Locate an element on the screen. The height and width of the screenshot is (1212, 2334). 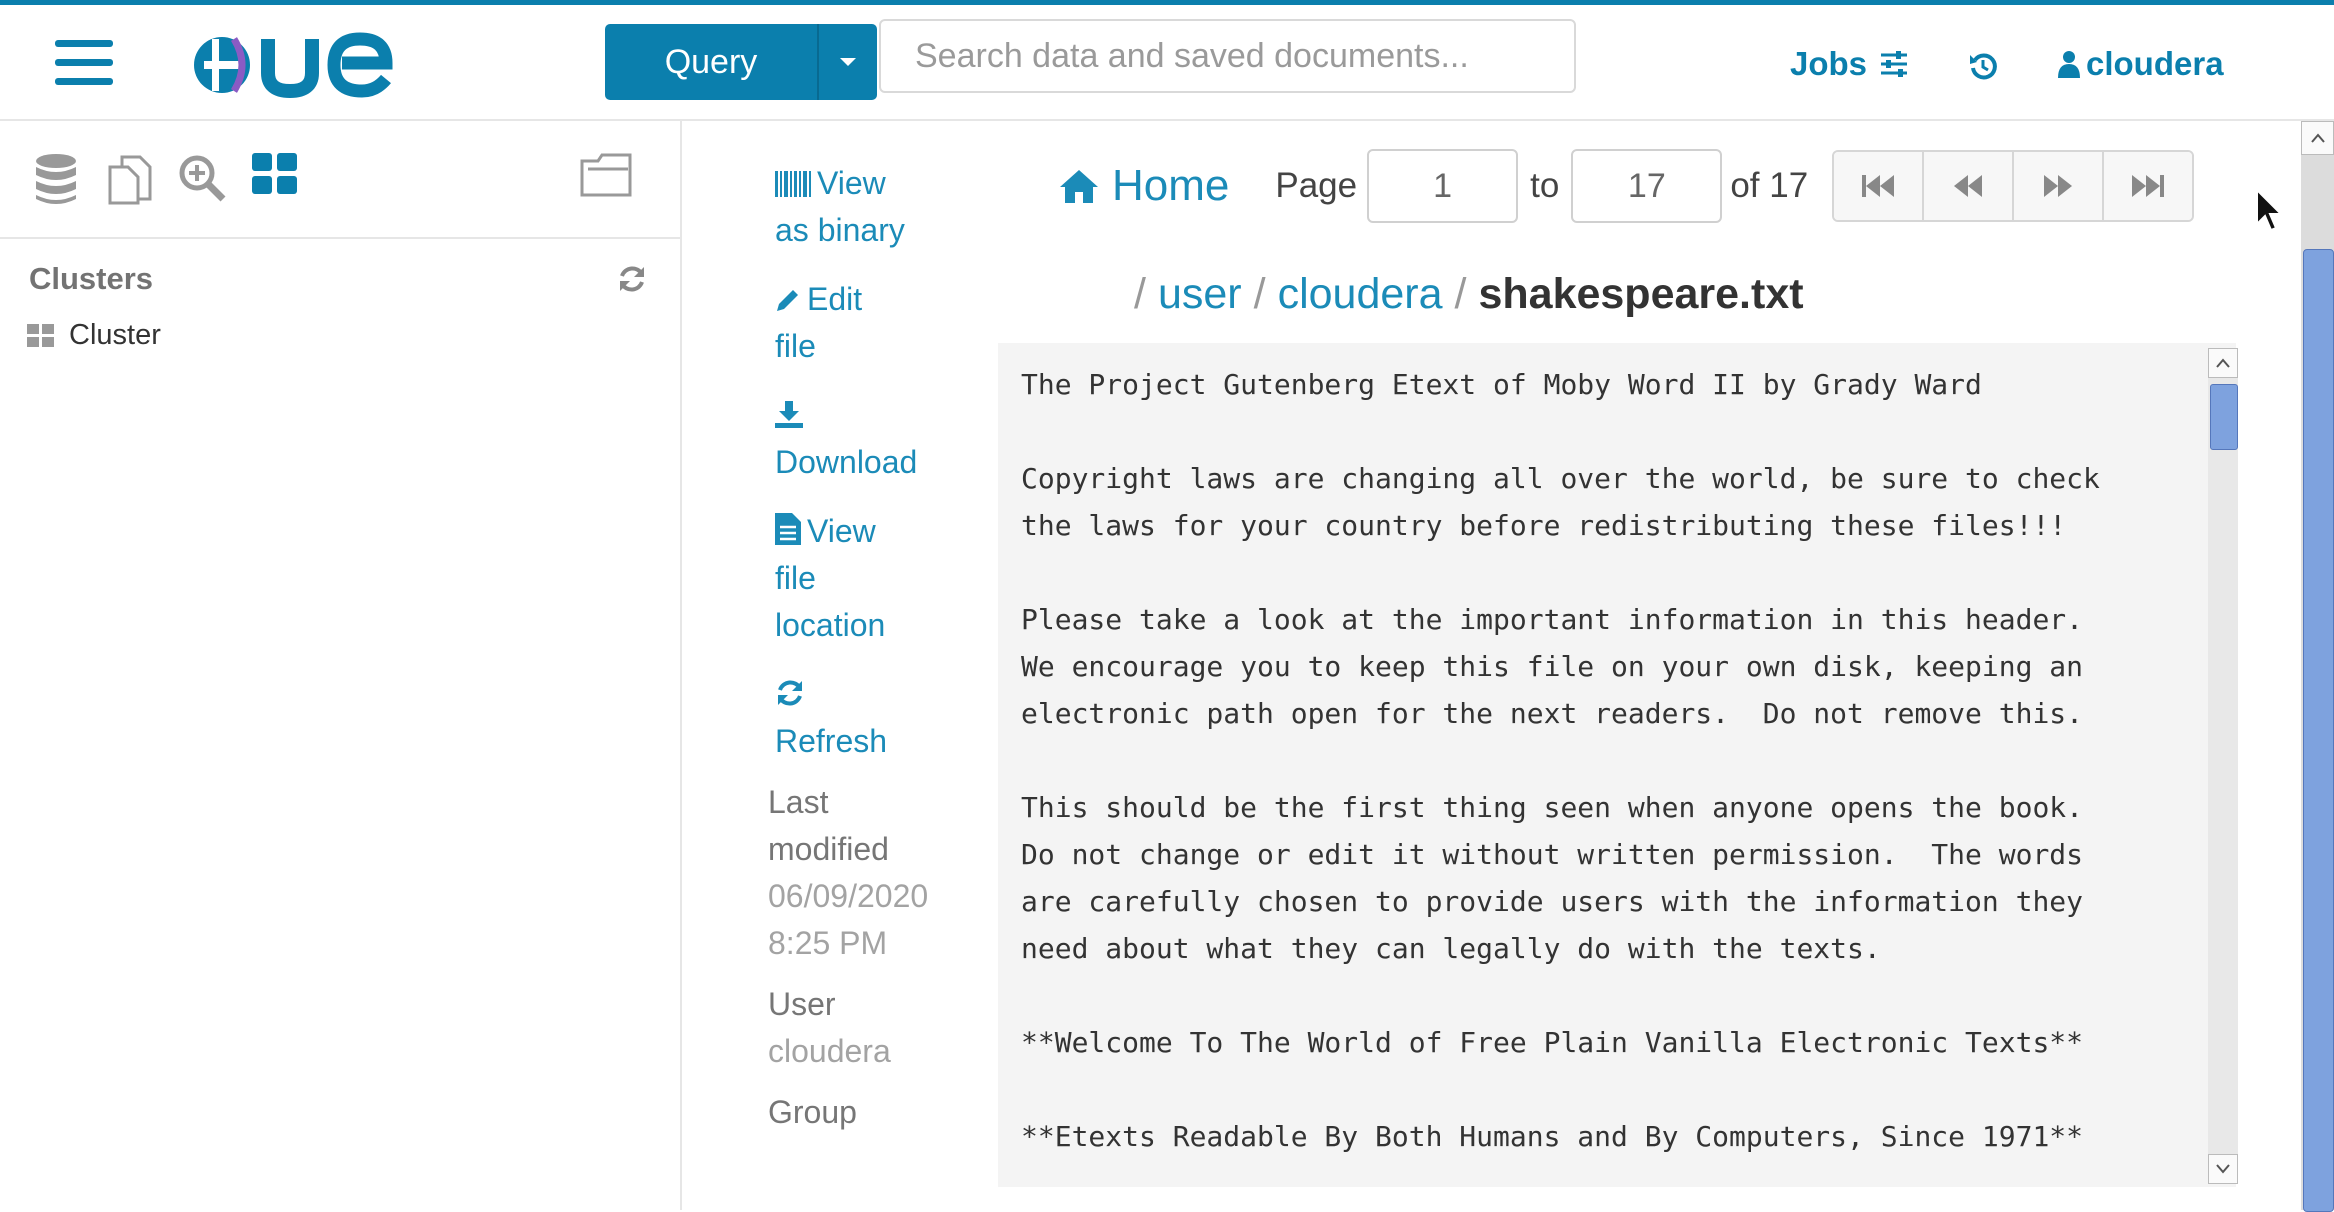
previous-page-button is located at coordinates (1969, 186).